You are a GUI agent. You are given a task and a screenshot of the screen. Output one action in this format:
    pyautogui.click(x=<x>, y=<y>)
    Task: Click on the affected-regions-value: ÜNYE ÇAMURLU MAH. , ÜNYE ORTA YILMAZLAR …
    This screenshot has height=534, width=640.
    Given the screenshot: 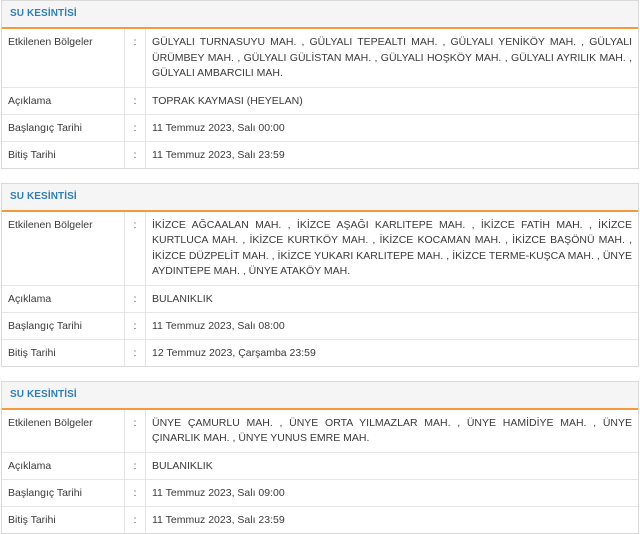 What is the action you would take?
    pyautogui.click(x=392, y=430)
    